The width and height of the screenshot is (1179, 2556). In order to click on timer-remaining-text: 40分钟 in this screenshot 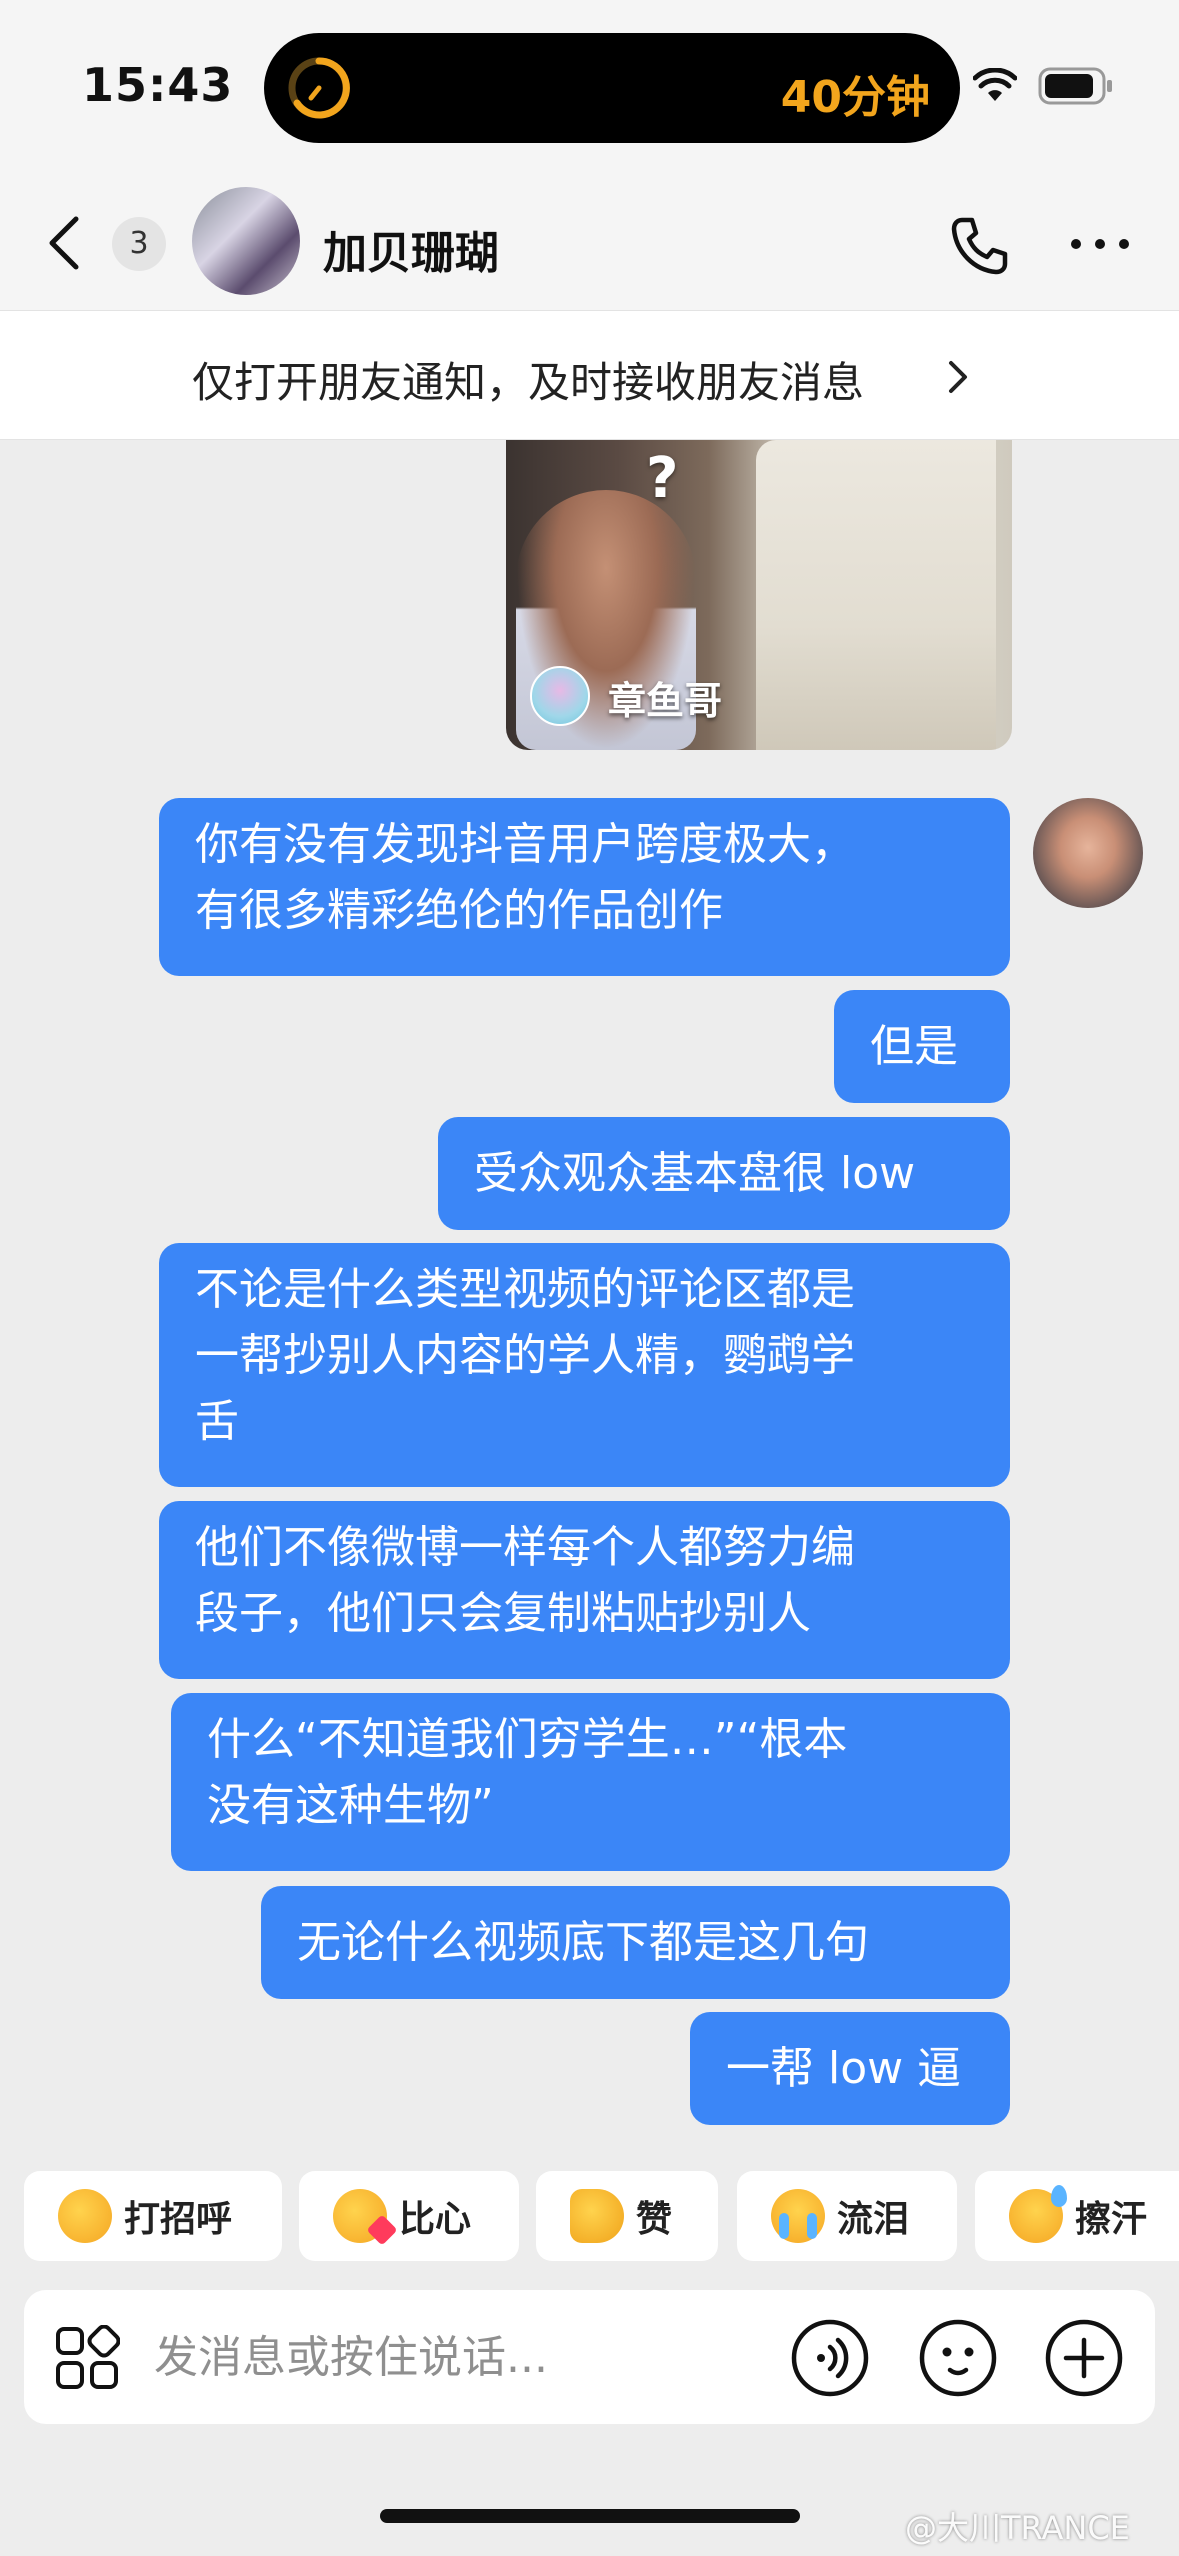, I will do `click(855, 97)`.